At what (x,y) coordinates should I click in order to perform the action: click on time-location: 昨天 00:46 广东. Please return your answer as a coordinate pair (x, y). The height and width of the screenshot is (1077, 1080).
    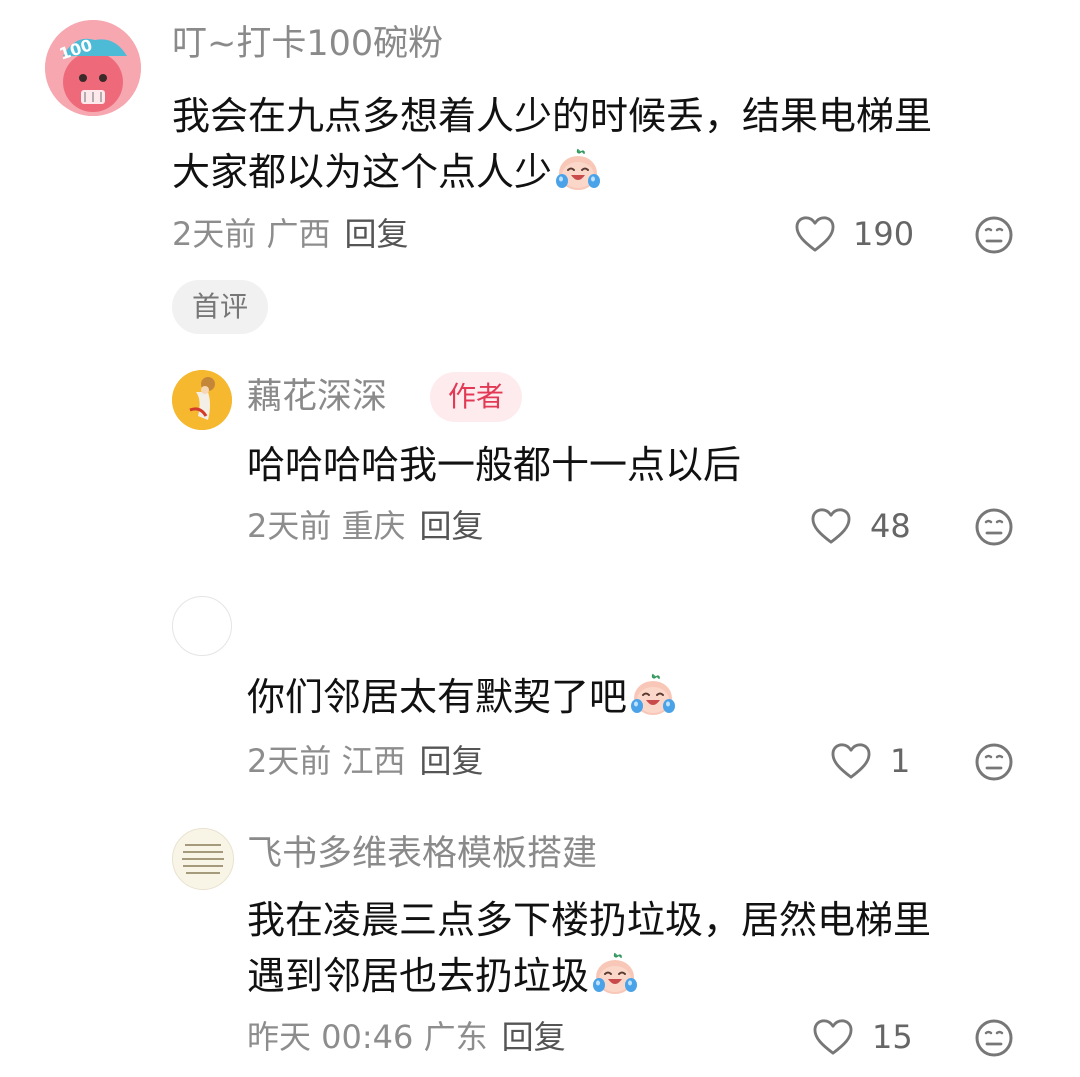
    Looking at the image, I should click on (367, 1037).